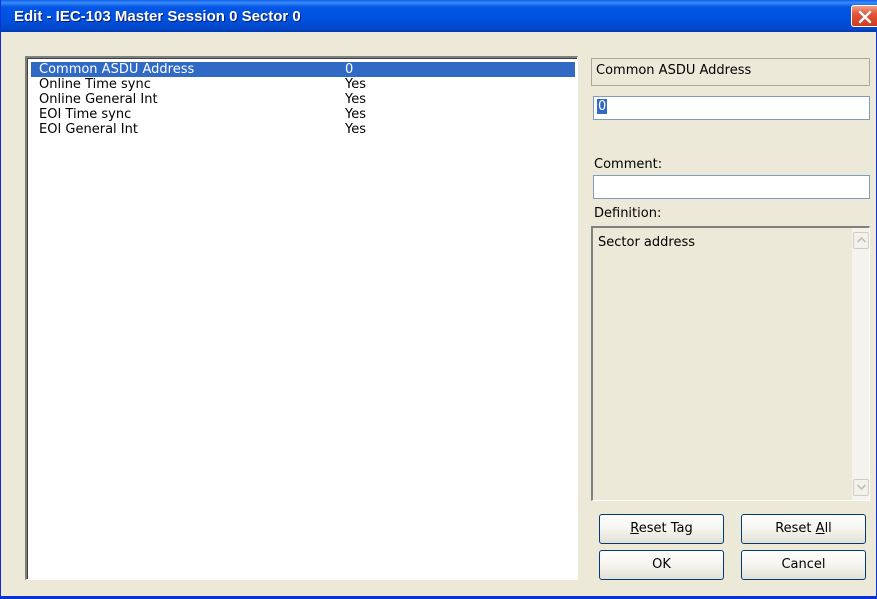 This screenshot has height=599, width=877. What do you see at coordinates (117, 69) in the screenshot?
I see `parameter-name: Common ASDU Address` at bounding box center [117, 69].